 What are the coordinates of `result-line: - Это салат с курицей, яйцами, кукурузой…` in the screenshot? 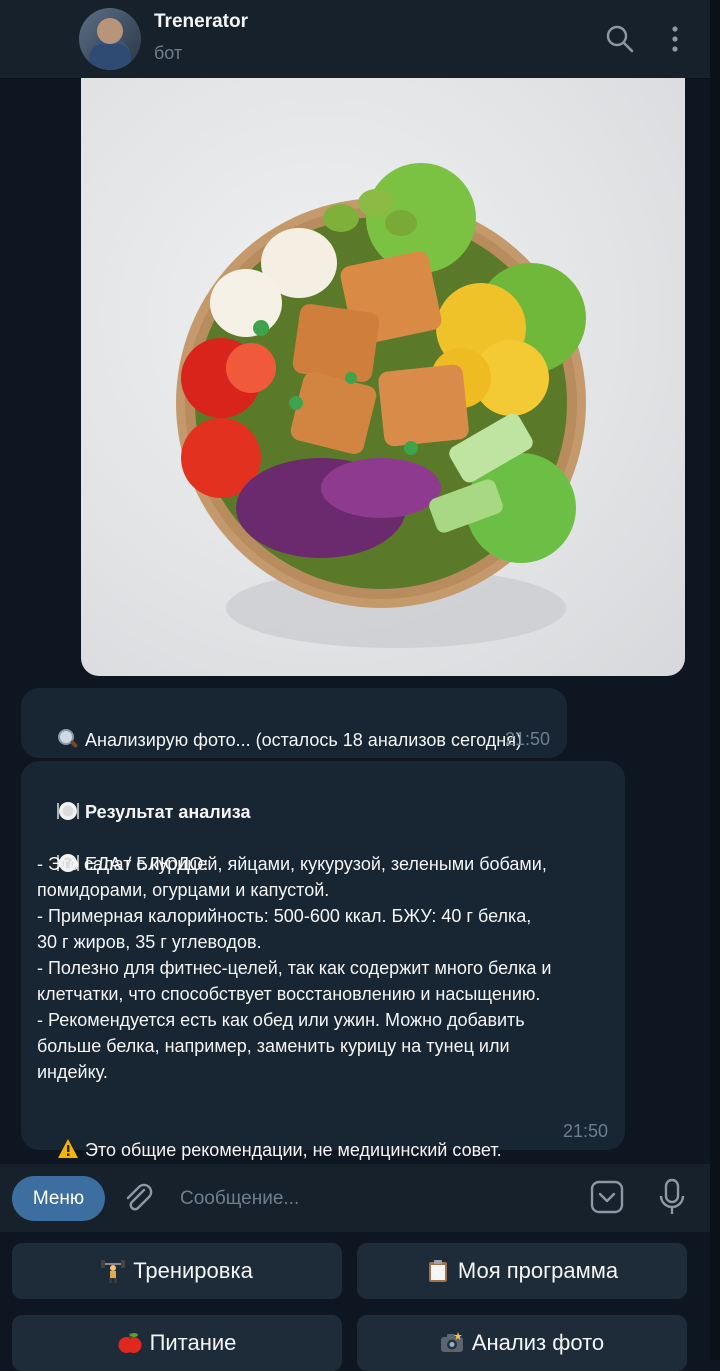 It's located at (292, 864).